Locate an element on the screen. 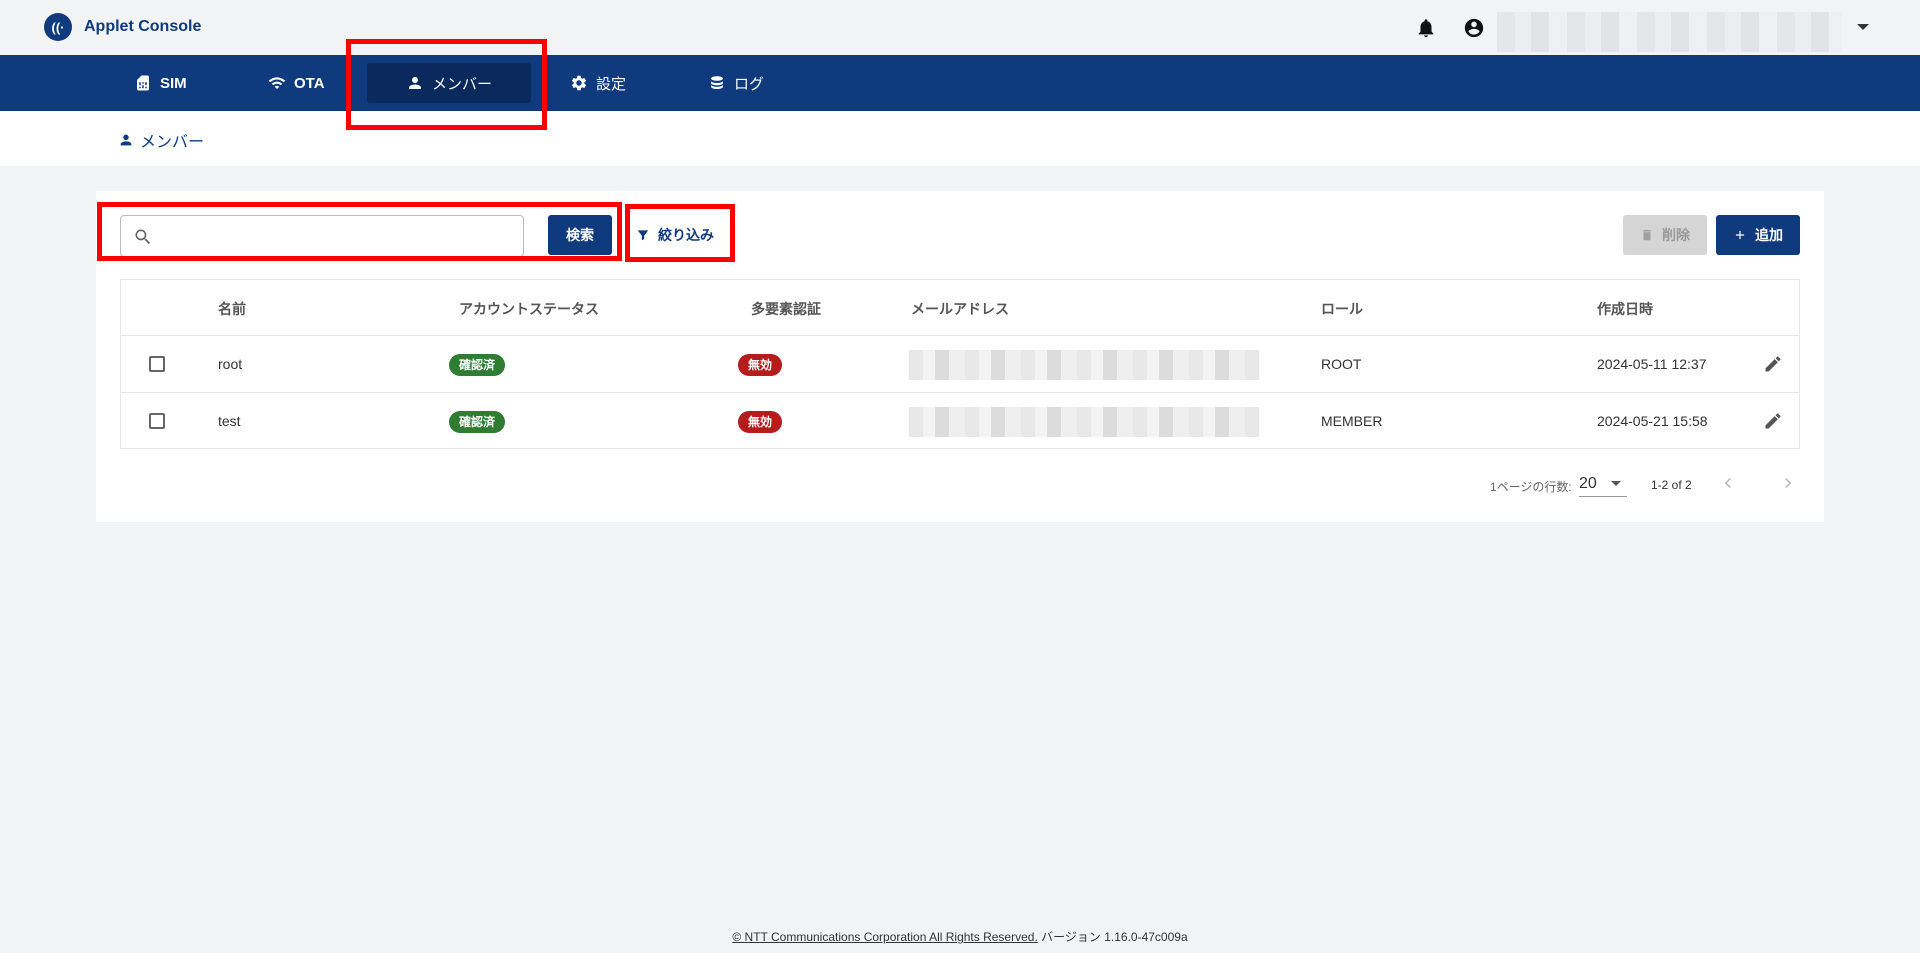 The width and height of the screenshot is (1920, 953). nav-item-label: SIM is located at coordinates (173, 83).